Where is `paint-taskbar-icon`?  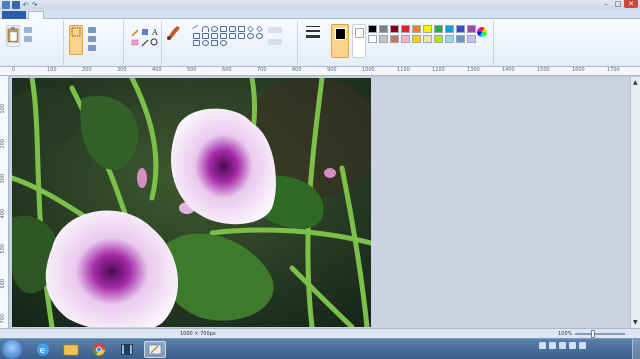
paint-taskbar-icon is located at coordinates (155, 349).